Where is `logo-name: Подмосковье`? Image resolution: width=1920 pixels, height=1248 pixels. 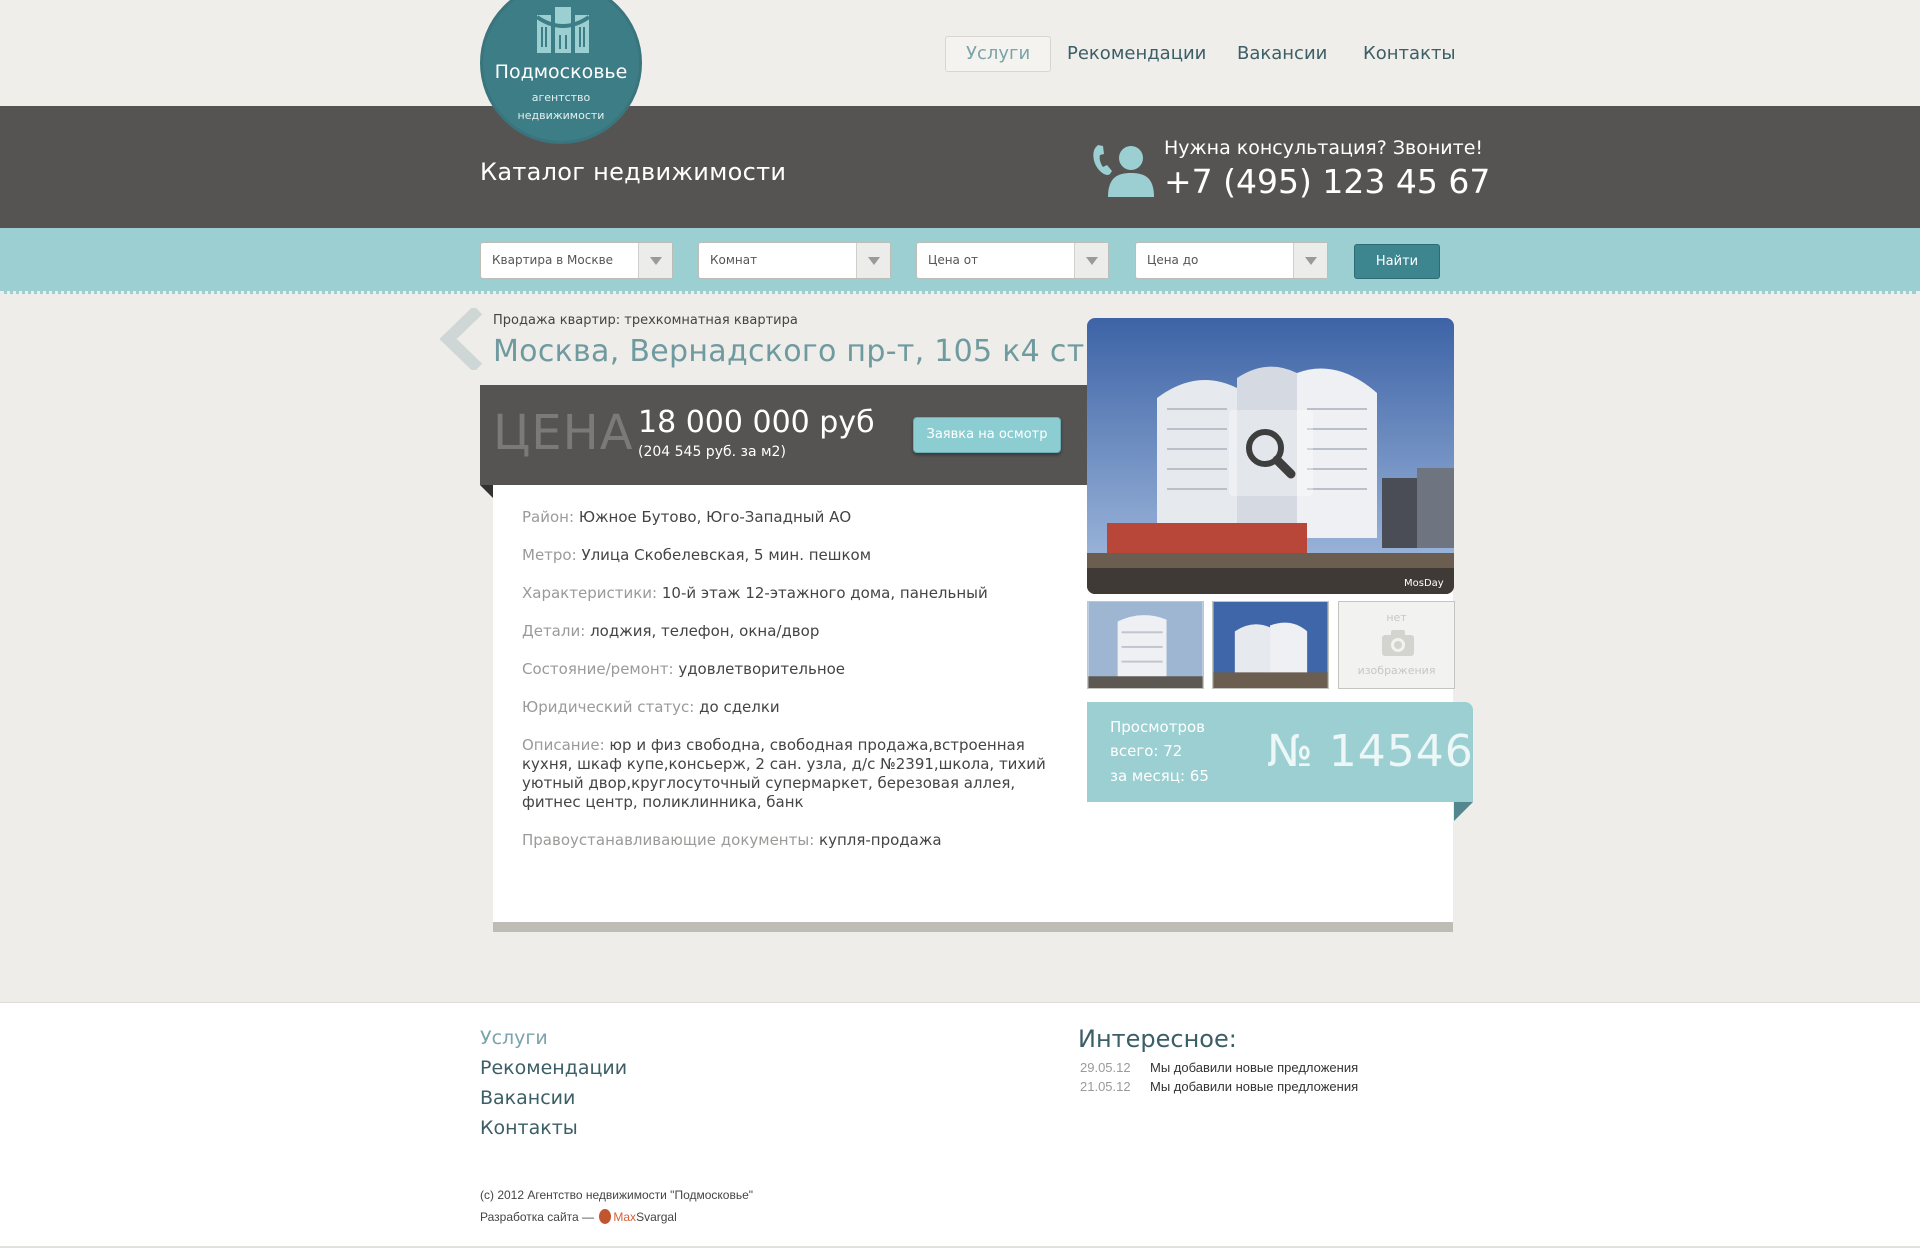
logo-name: Подмосковье is located at coordinates (561, 72).